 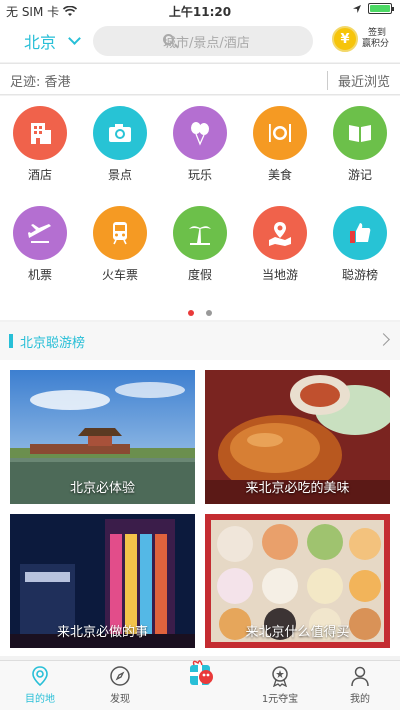 What do you see at coordinates (40, 699) in the screenshot?
I see `tab-label: 目的地` at bounding box center [40, 699].